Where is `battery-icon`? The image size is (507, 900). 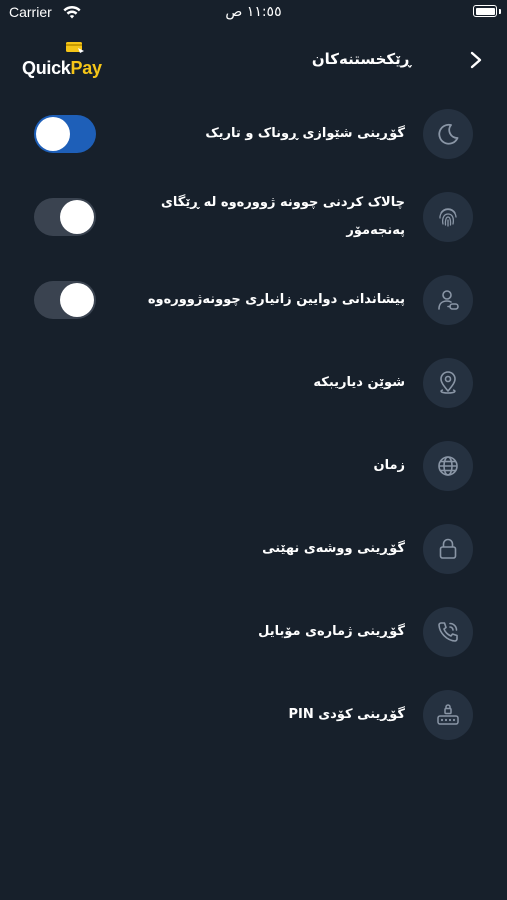 battery-icon is located at coordinates (485, 11).